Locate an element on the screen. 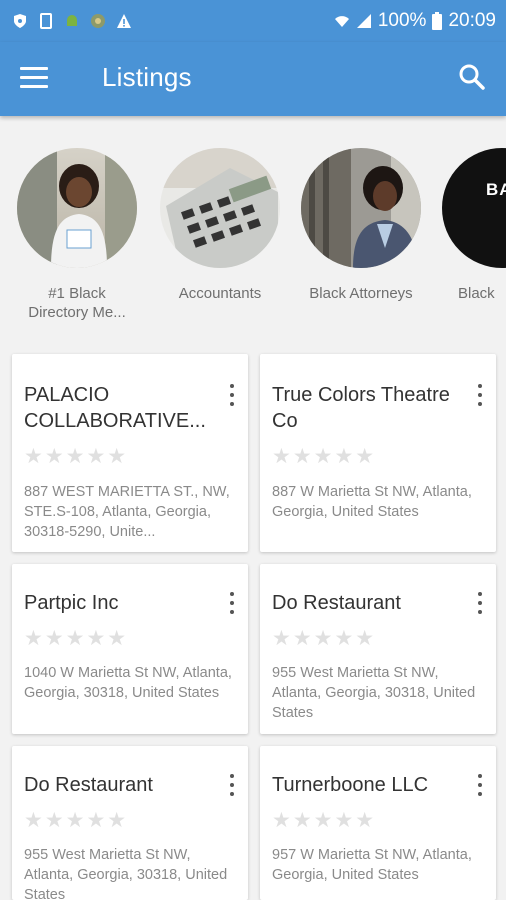 The width and height of the screenshot is (506, 900). category-accountants: Accountants is located at coordinates (220, 225).